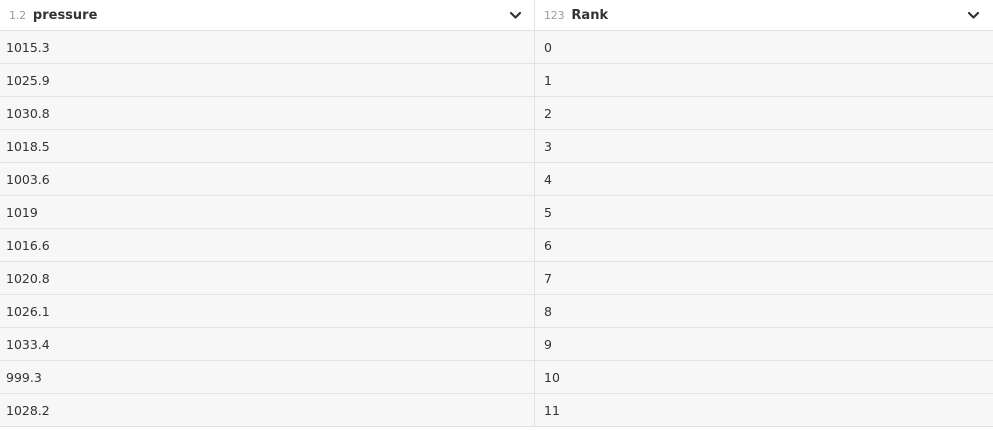 The width and height of the screenshot is (993, 430). I want to click on grid-header: 1.2 pressure 123 Rank, so click(496, 15).